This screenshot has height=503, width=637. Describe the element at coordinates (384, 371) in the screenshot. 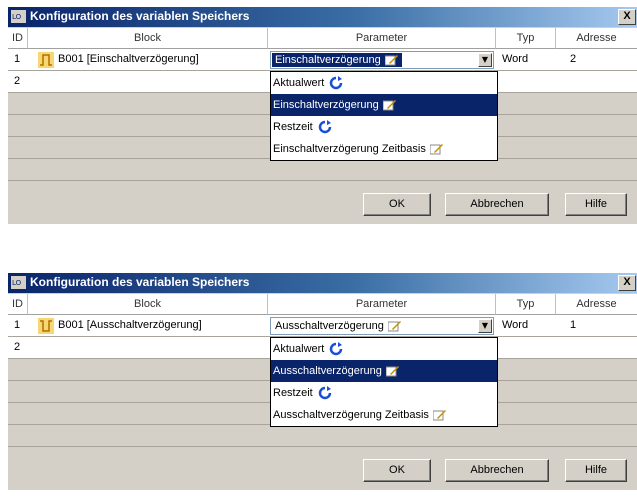

I see `dropdown-option-selected: Ausschaltverzögerung` at that location.